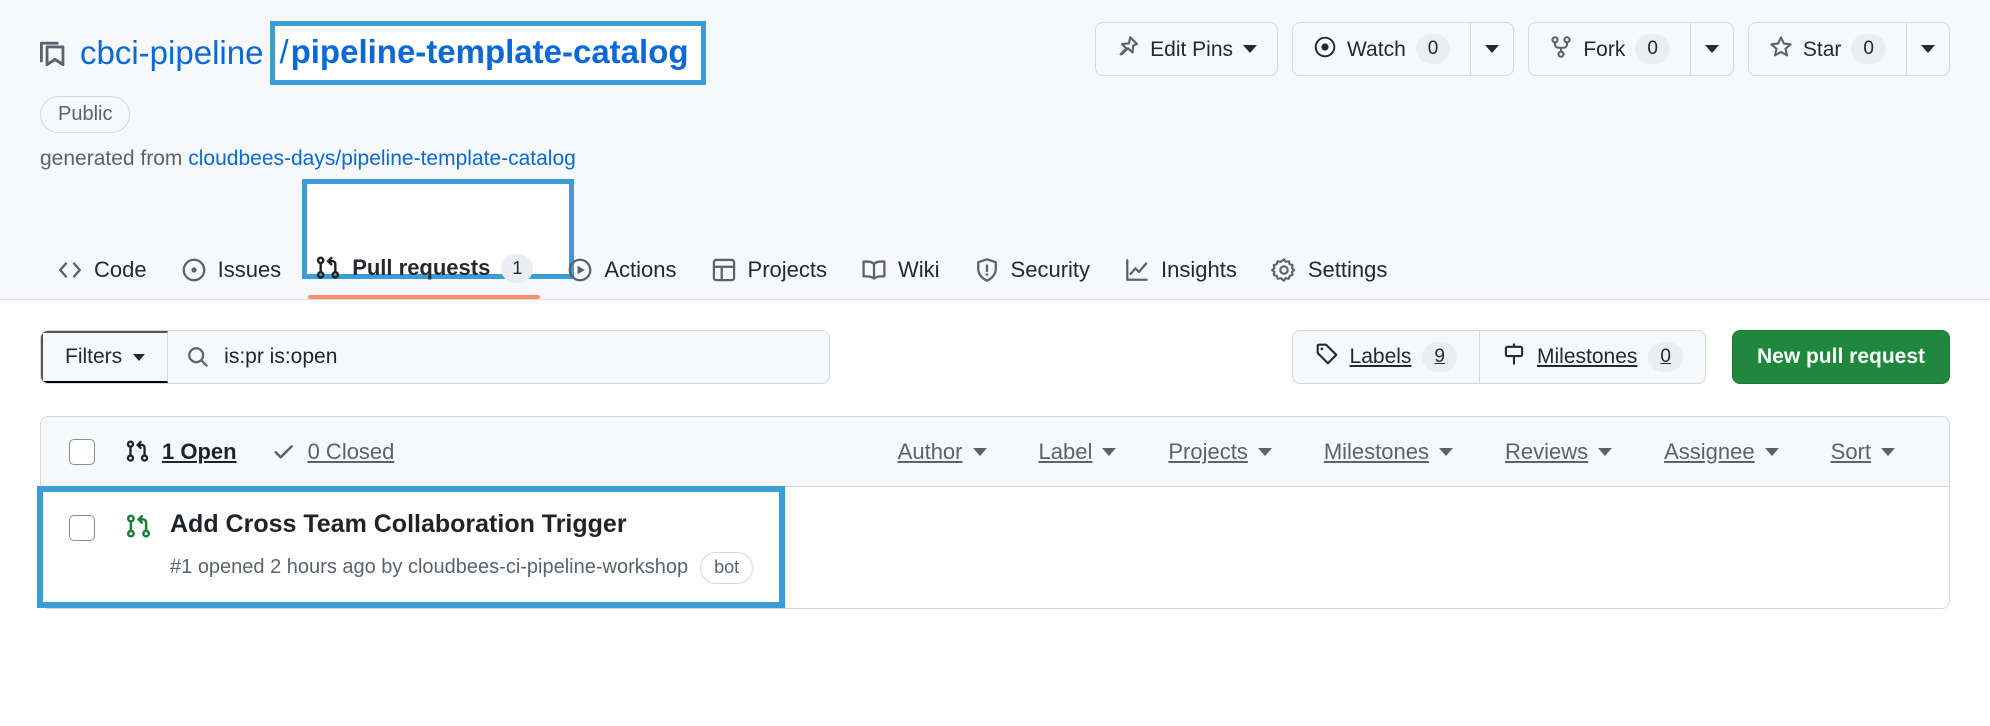  I want to click on eye-icon, so click(1325, 49).